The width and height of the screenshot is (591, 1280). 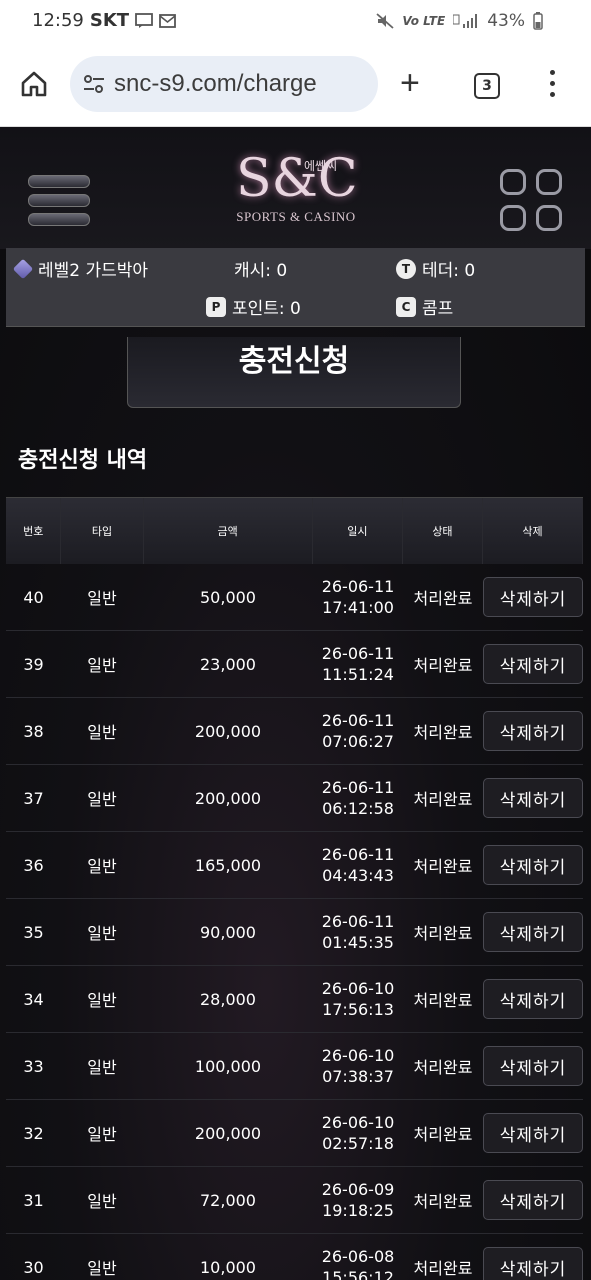 I want to click on table-row: 37 일반 200,000 26-06-11 06:12:58 처리완료 삭제하기, so click(x=294, y=798).